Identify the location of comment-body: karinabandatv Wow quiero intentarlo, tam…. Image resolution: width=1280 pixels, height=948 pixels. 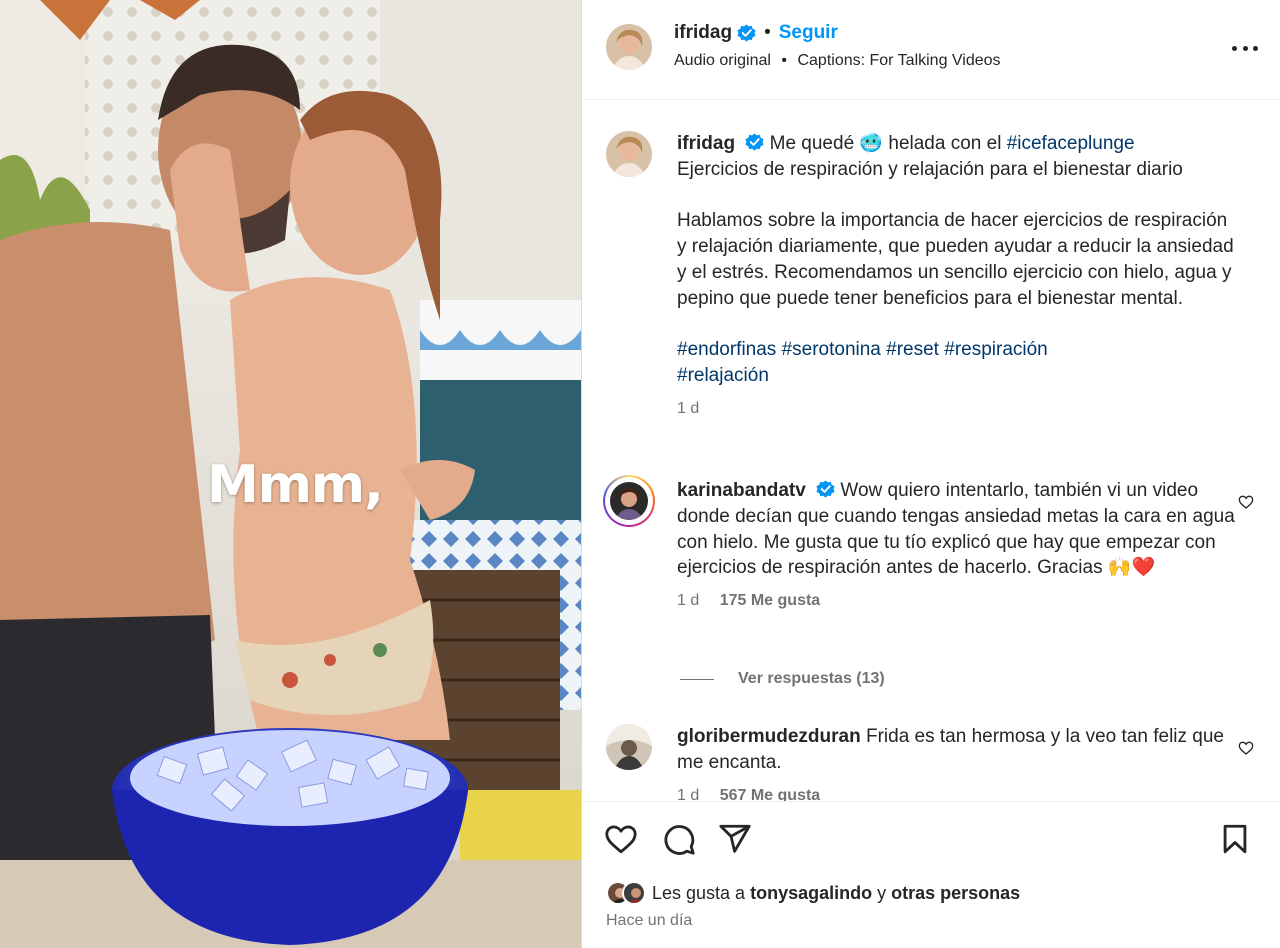
(957, 544).